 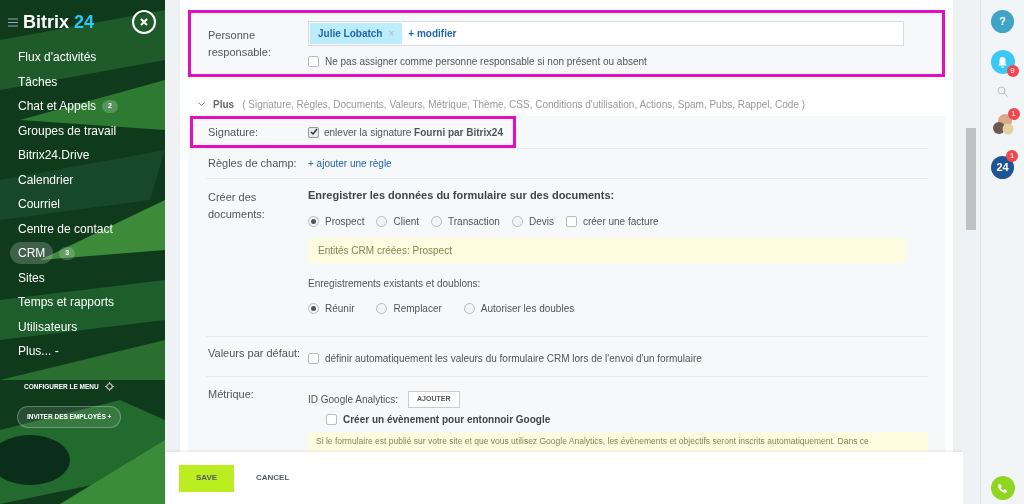 What do you see at coordinates (206, 478) in the screenshot?
I see `save-button: SAVE` at bounding box center [206, 478].